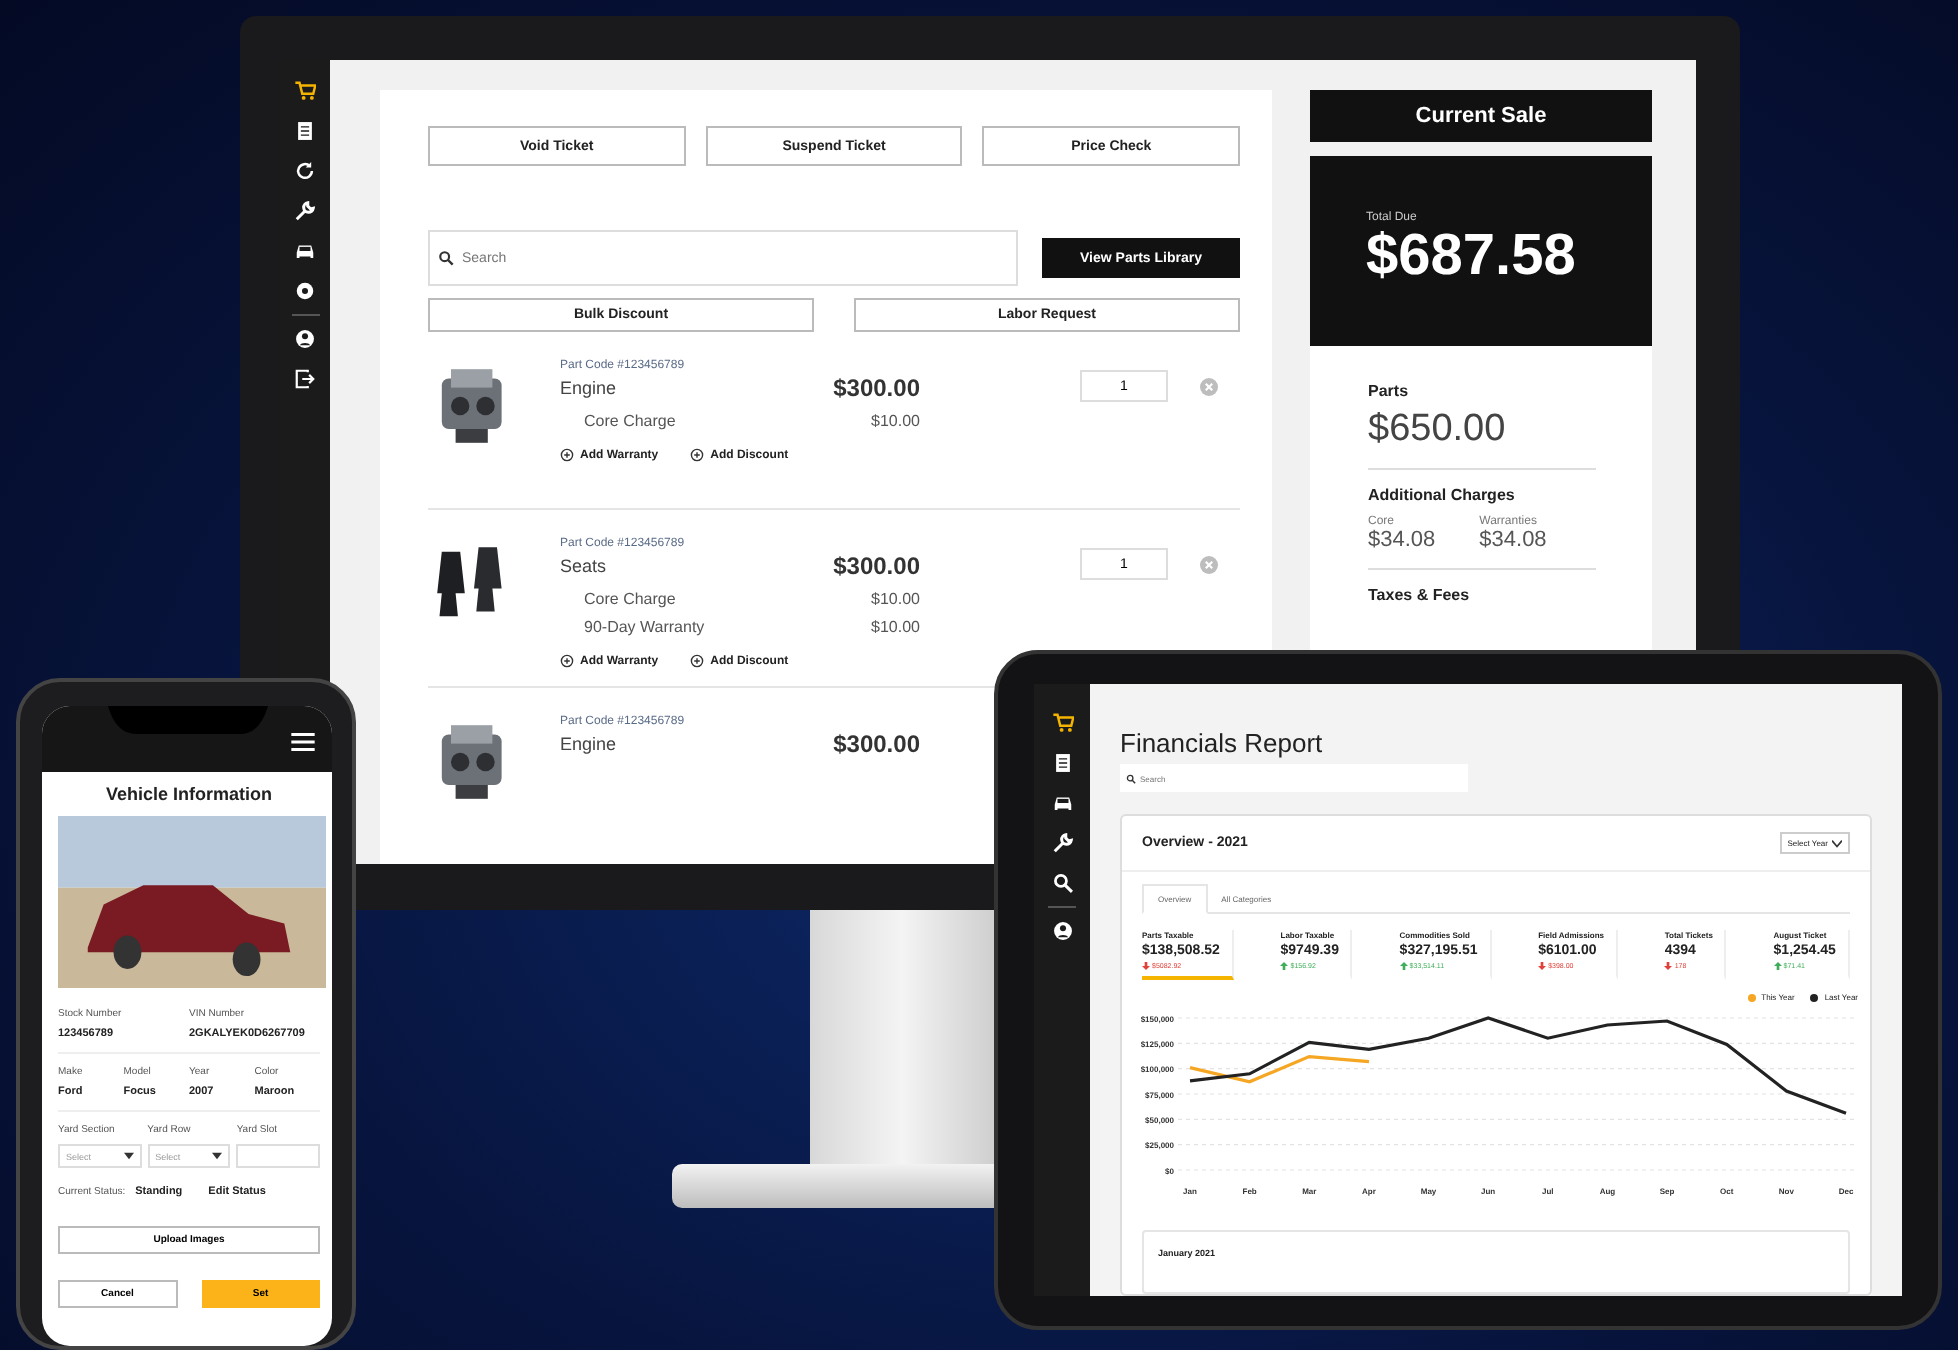 The height and width of the screenshot is (1350, 1958). I want to click on menu-icon, so click(303, 742).